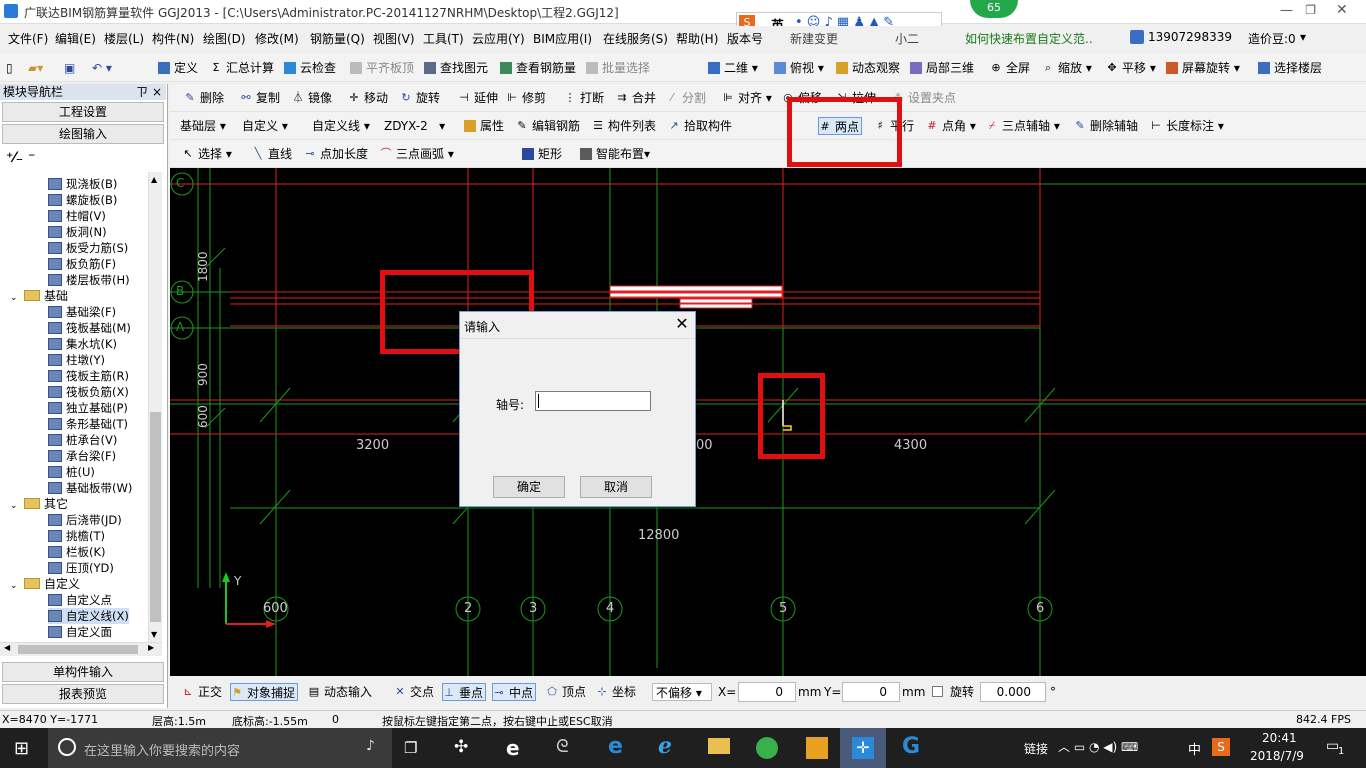 The width and height of the screenshot is (1366, 768). I want to click on tree-item: 桩(U), so click(71, 472).